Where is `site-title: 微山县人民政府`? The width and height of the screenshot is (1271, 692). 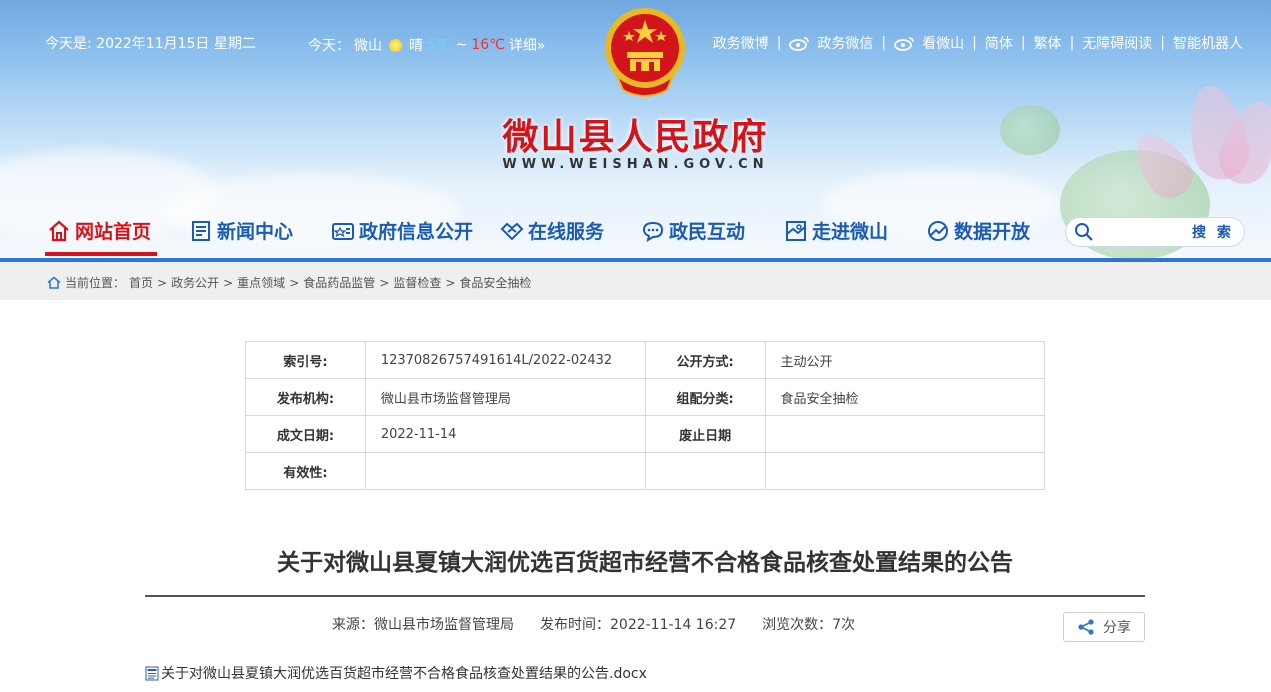
site-title: 微山县人民政府 is located at coordinates (635, 137).